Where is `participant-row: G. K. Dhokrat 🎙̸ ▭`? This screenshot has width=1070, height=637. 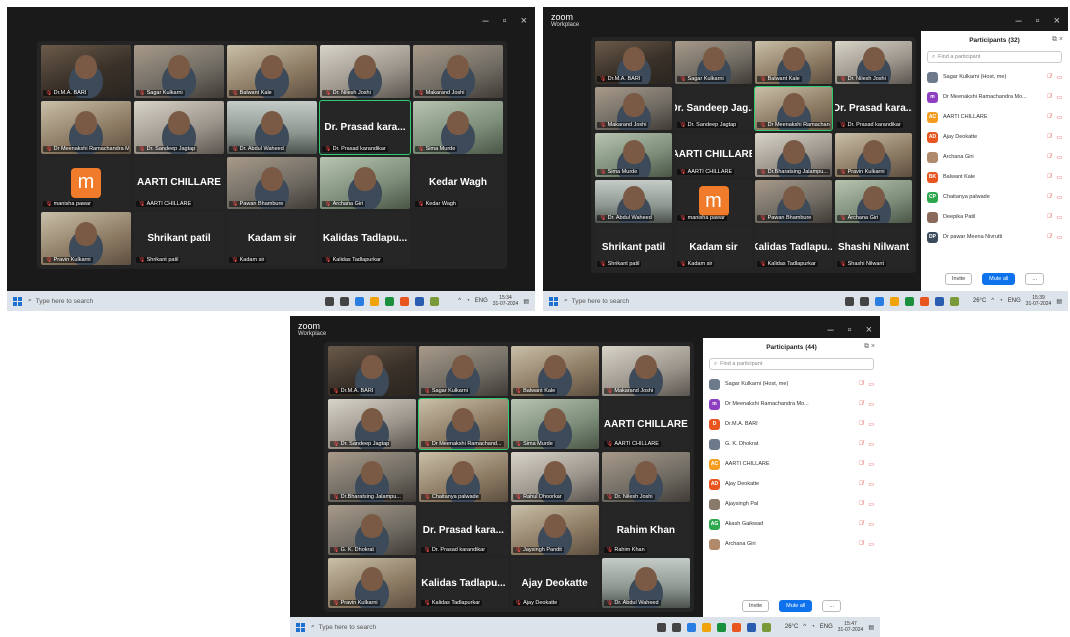
participant-row: G. K. Dhokrat 🎙̸ ▭ is located at coordinates (791, 444).